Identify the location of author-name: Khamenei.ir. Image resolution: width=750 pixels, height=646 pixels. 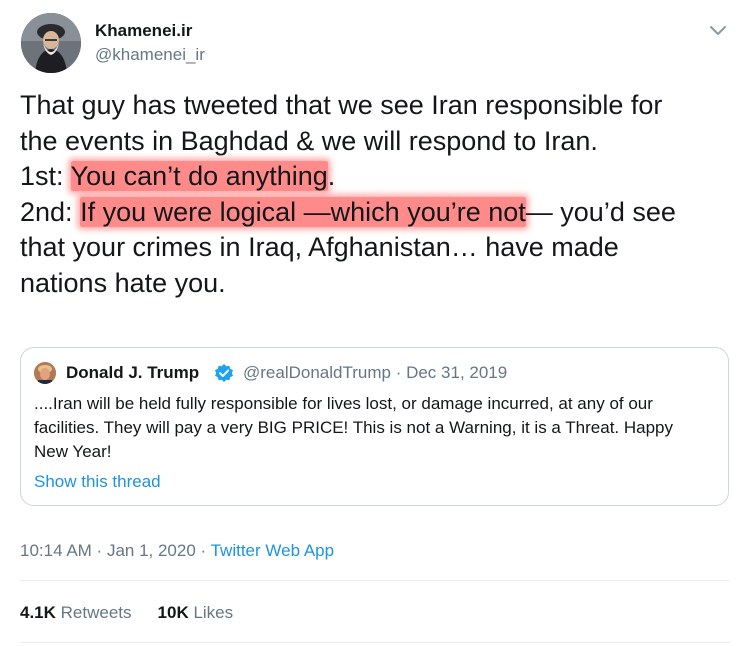
(143, 31).